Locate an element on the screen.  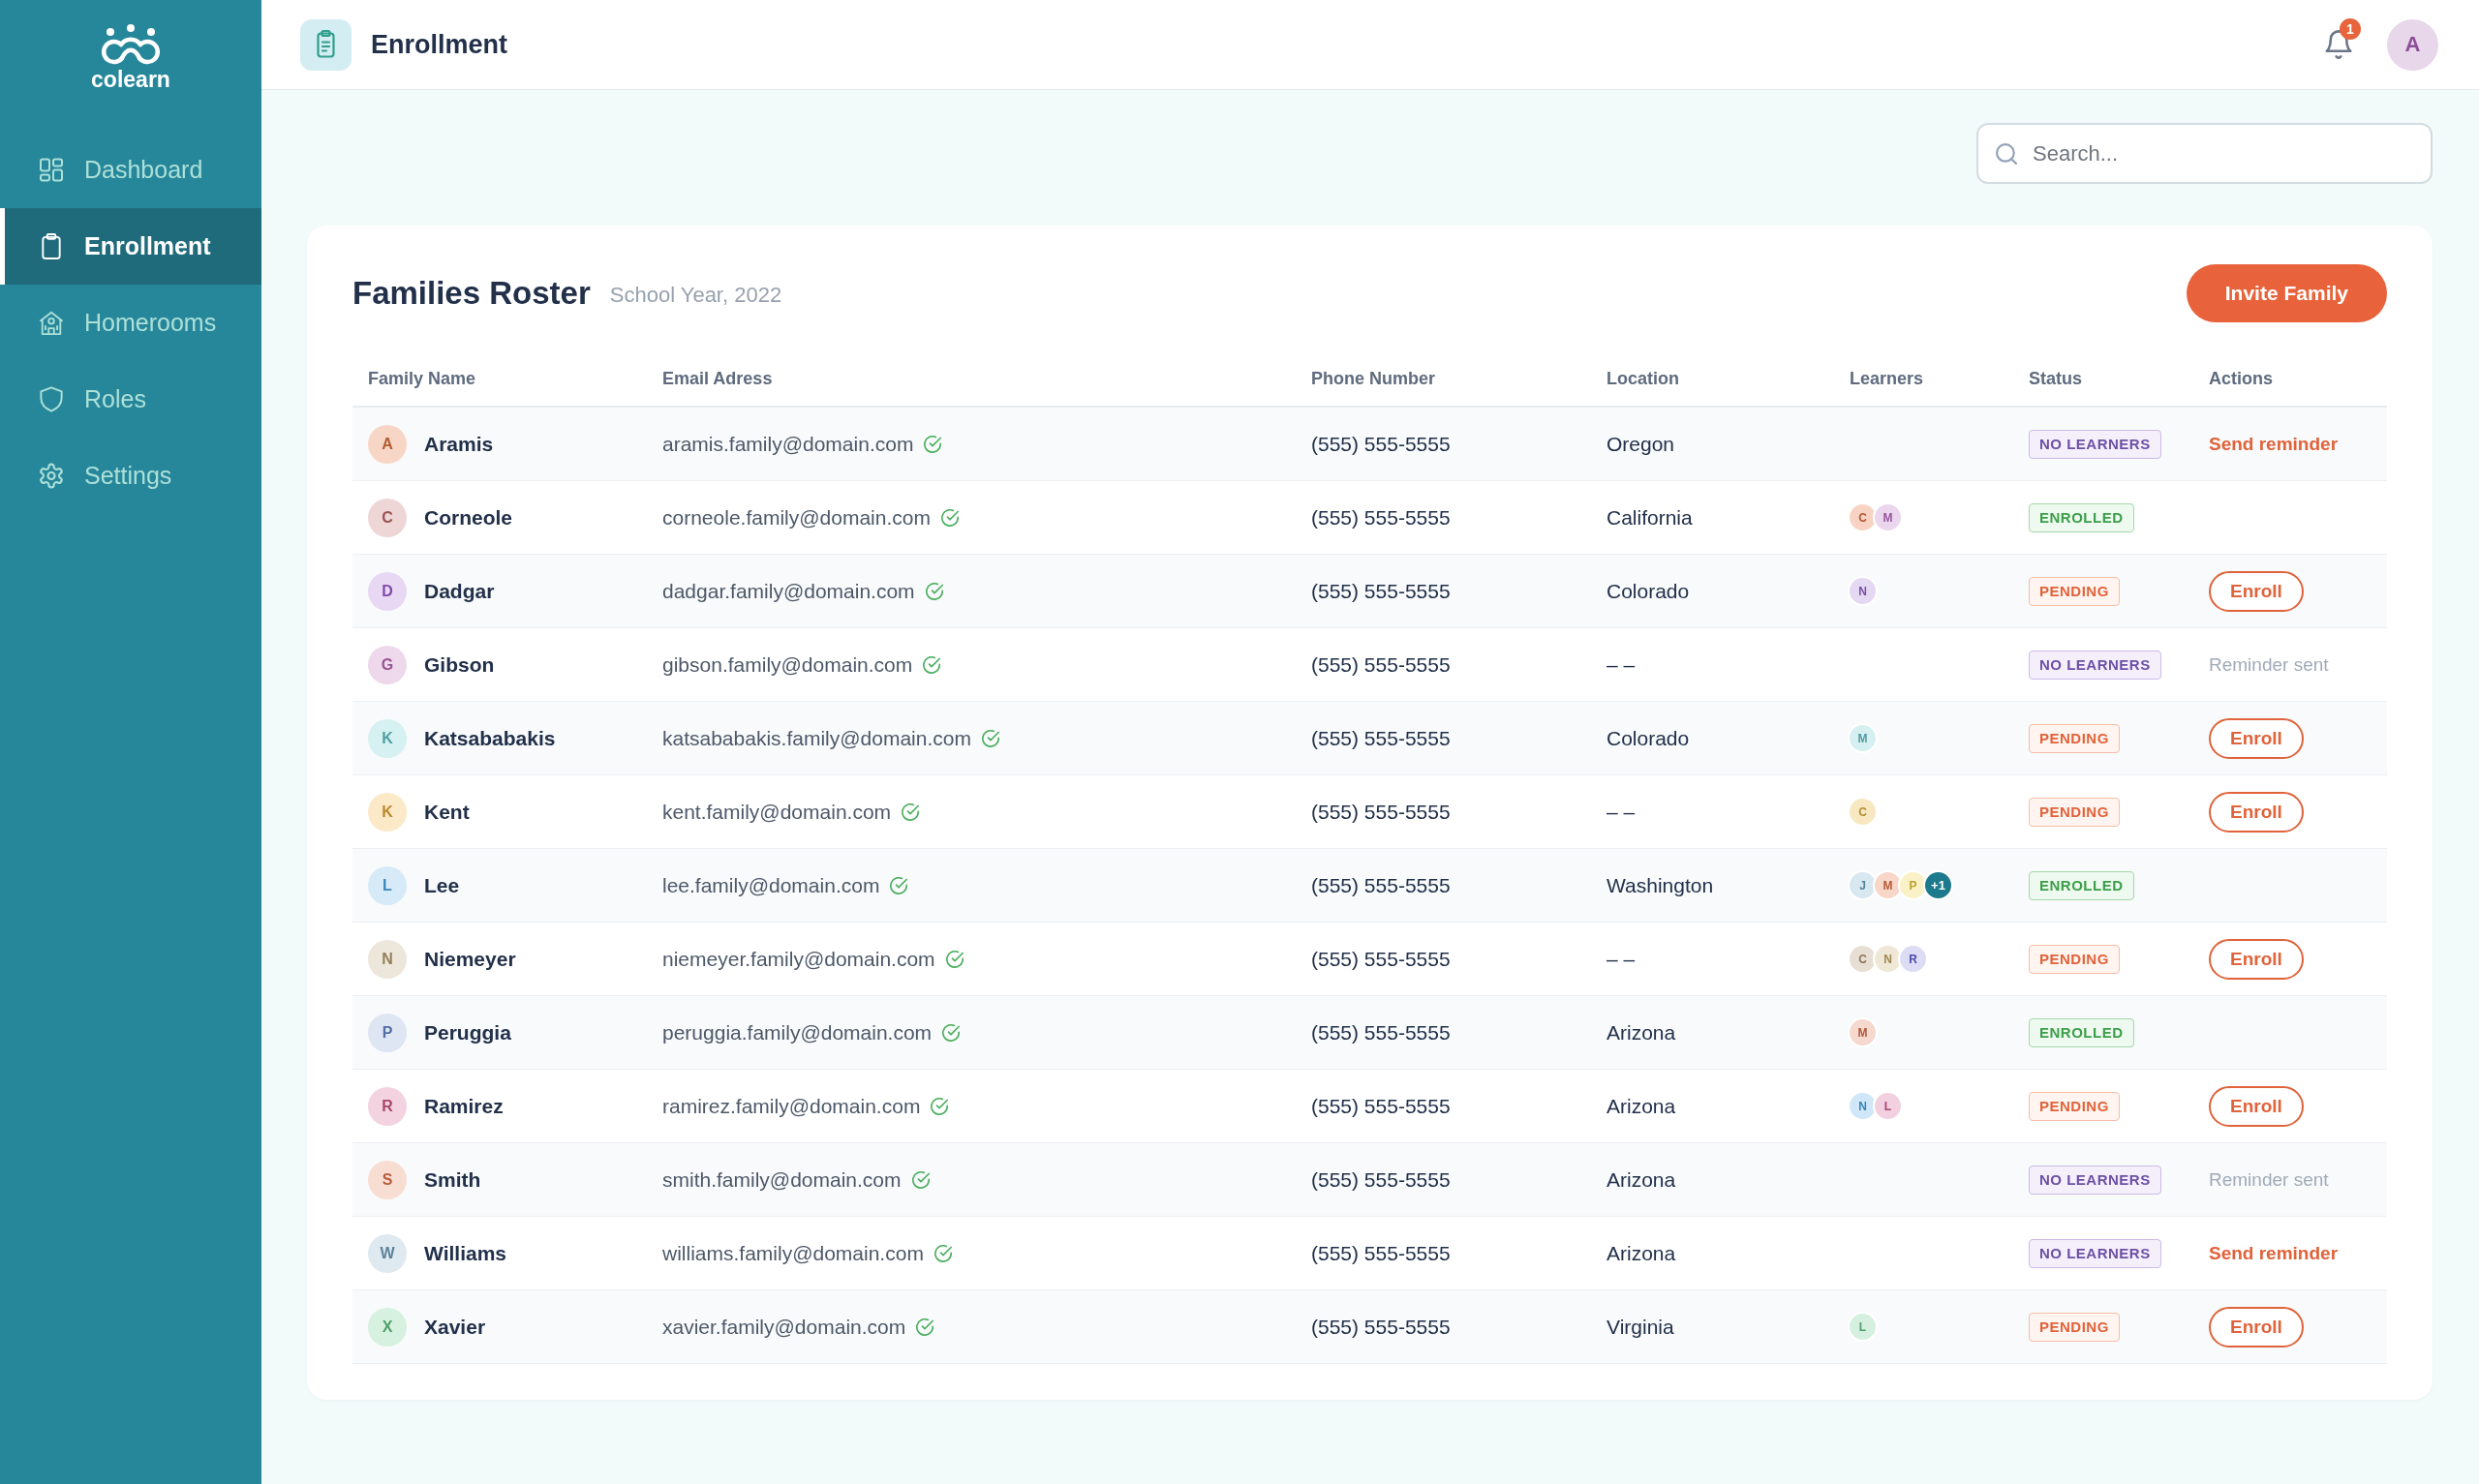
family-name: Lee is located at coordinates (442, 885).